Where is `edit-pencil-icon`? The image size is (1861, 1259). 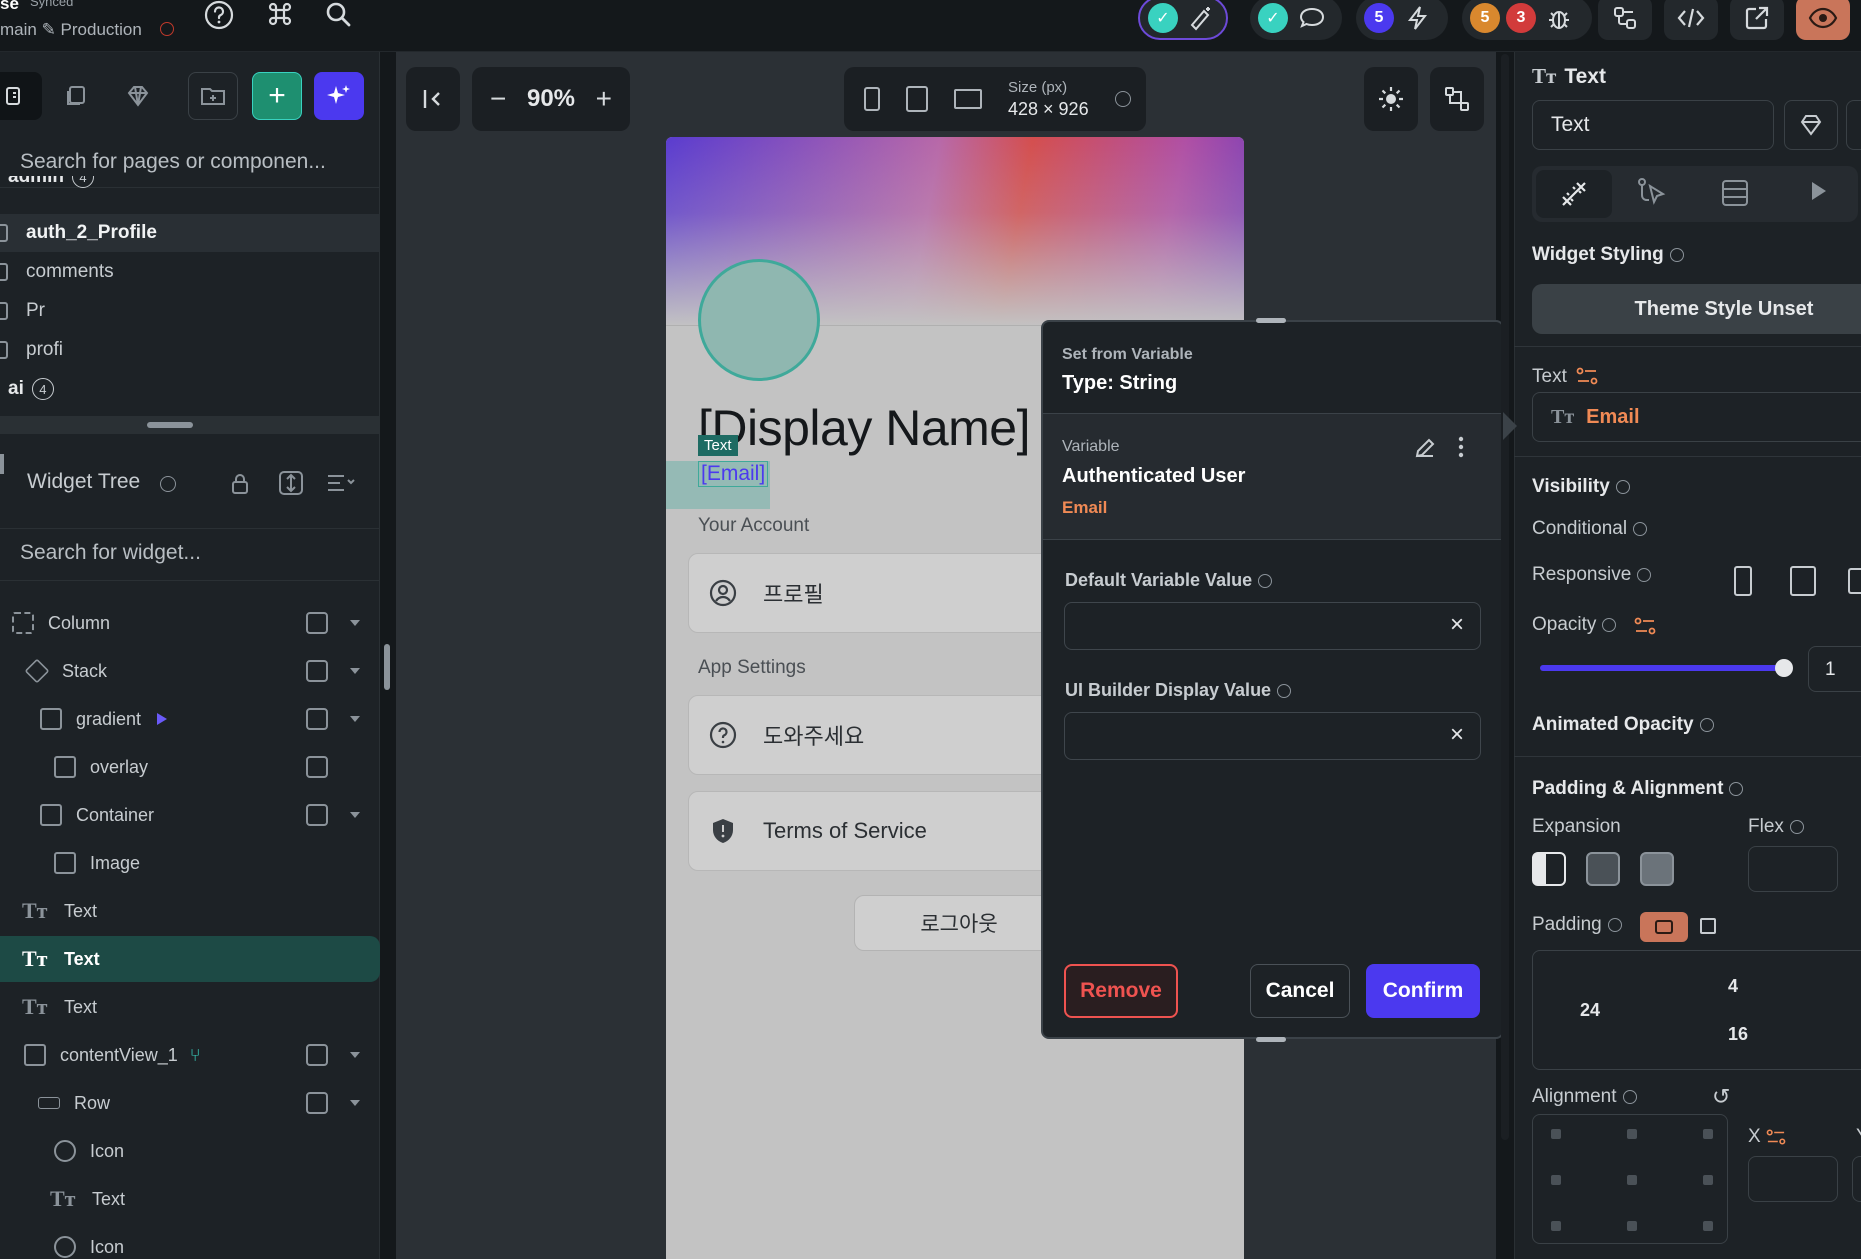
edit-pencil-icon is located at coordinates (1425, 448).